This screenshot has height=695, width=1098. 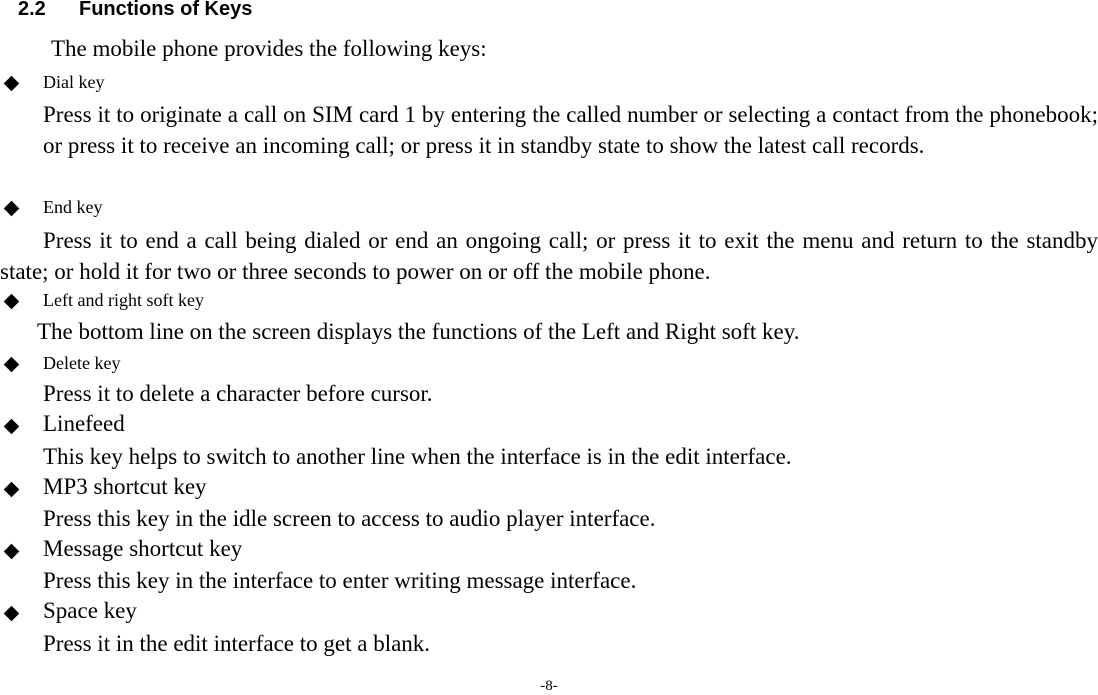 I want to click on key-name-linefeed: Linefeed, so click(x=84, y=423).